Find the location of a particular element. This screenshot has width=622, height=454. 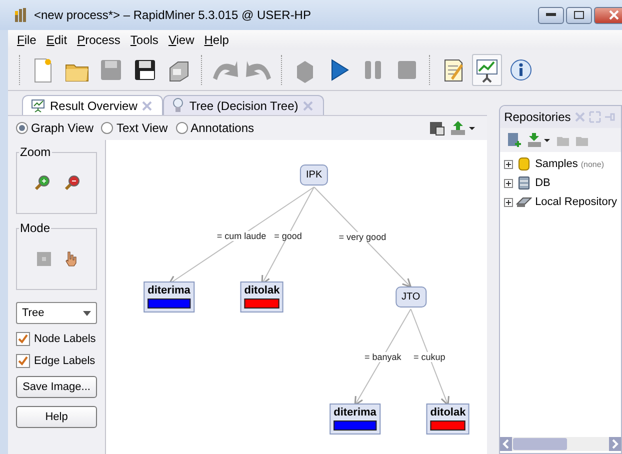

caret-icon is located at coordinates (87, 313).